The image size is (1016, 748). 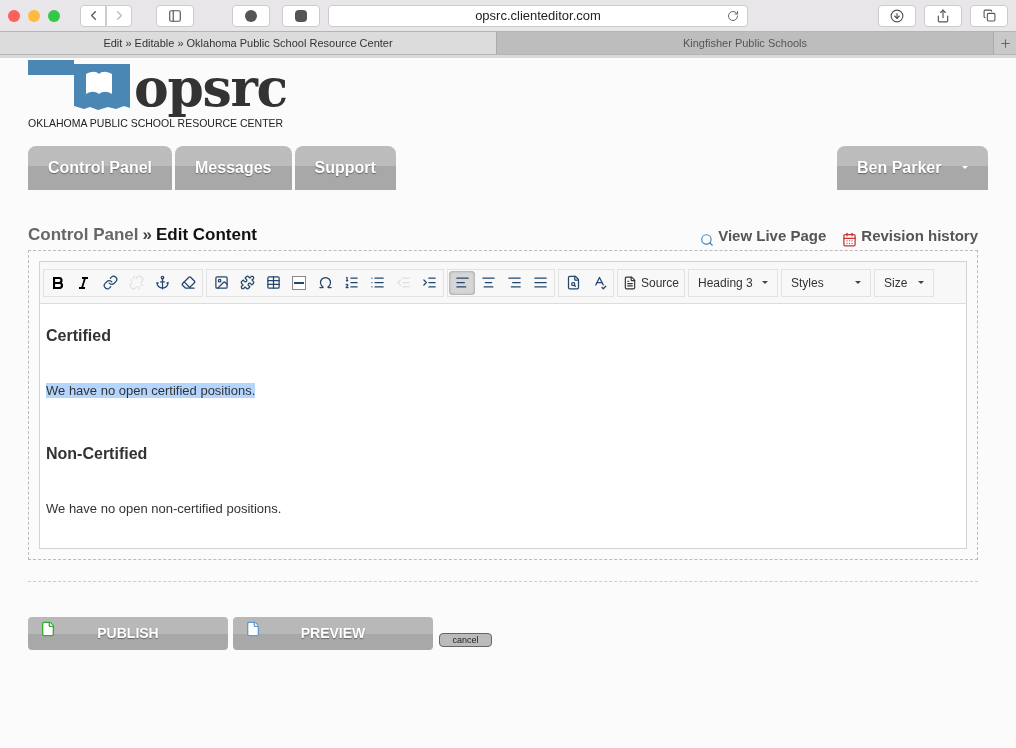 What do you see at coordinates (919, 236) in the screenshot?
I see `revision-history-link: Revision history` at bounding box center [919, 236].